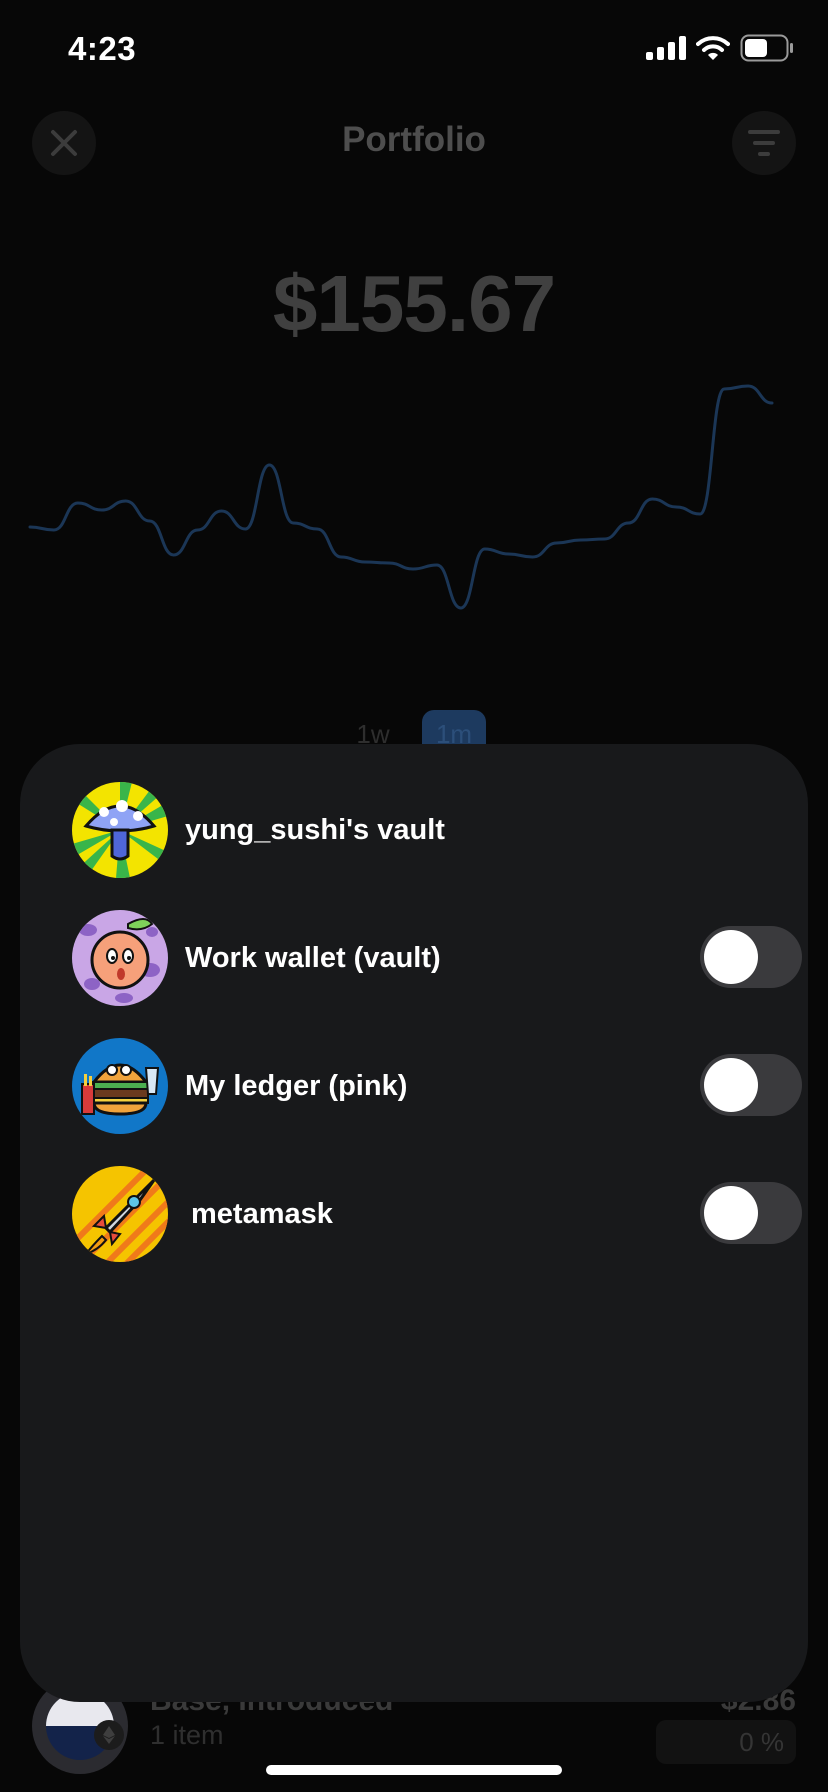 This screenshot has height=1792, width=828. What do you see at coordinates (102, 48) in the screenshot?
I see `status-time: 4:23` at bounding box center [102, 48].